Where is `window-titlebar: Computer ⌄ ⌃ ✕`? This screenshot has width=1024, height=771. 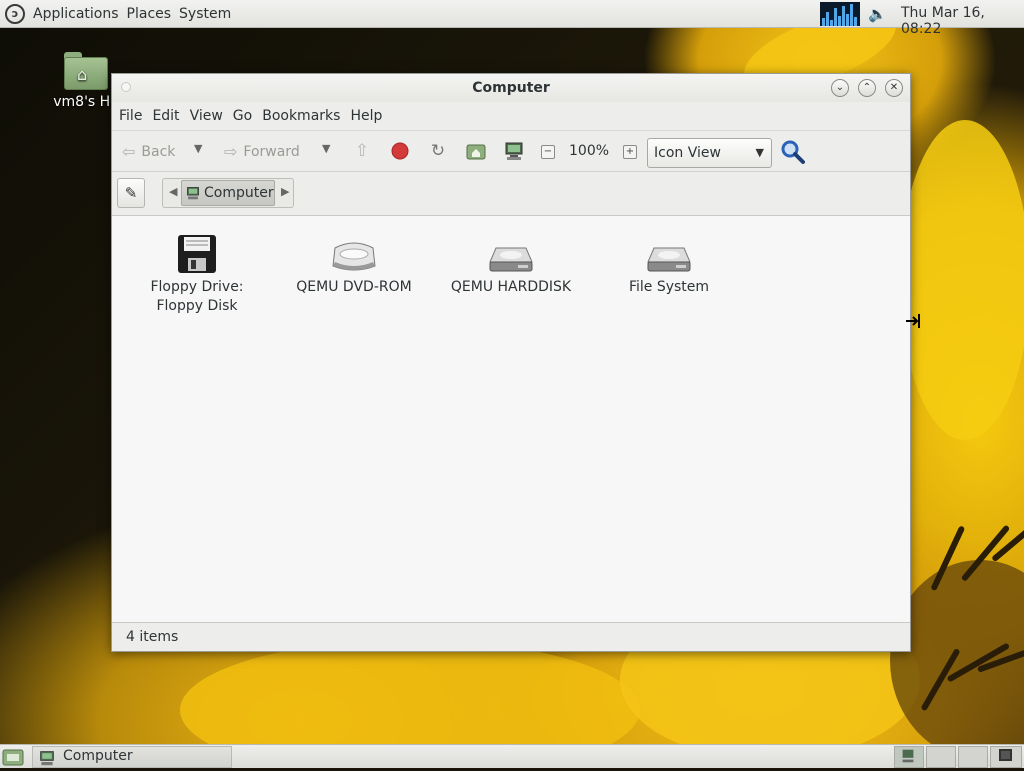
window-titlebar: Computer ⌄ ⌃ ✕ is located at coordinates (511, 88).